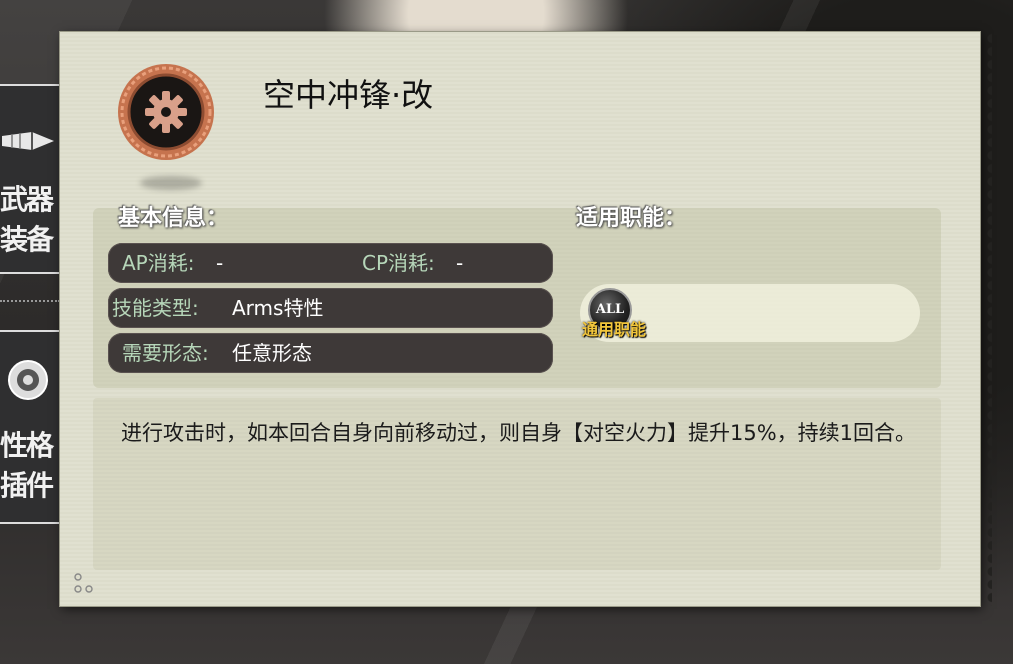  I want to click on plugin-label: 插件, so click(27, 485).